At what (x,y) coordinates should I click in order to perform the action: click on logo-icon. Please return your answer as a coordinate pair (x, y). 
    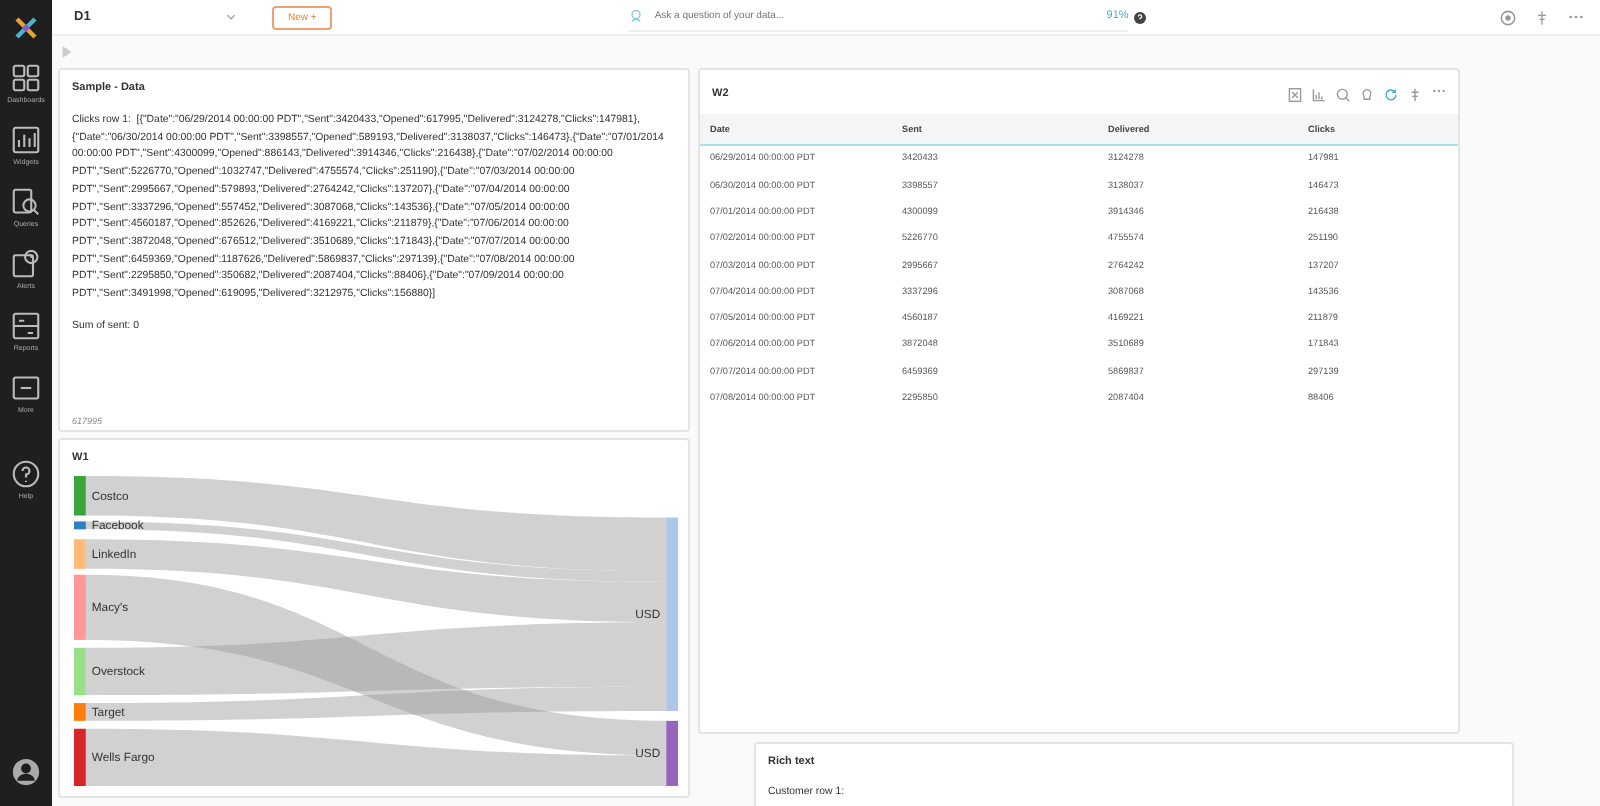
    Looking at the image, I should click on (26, 28).